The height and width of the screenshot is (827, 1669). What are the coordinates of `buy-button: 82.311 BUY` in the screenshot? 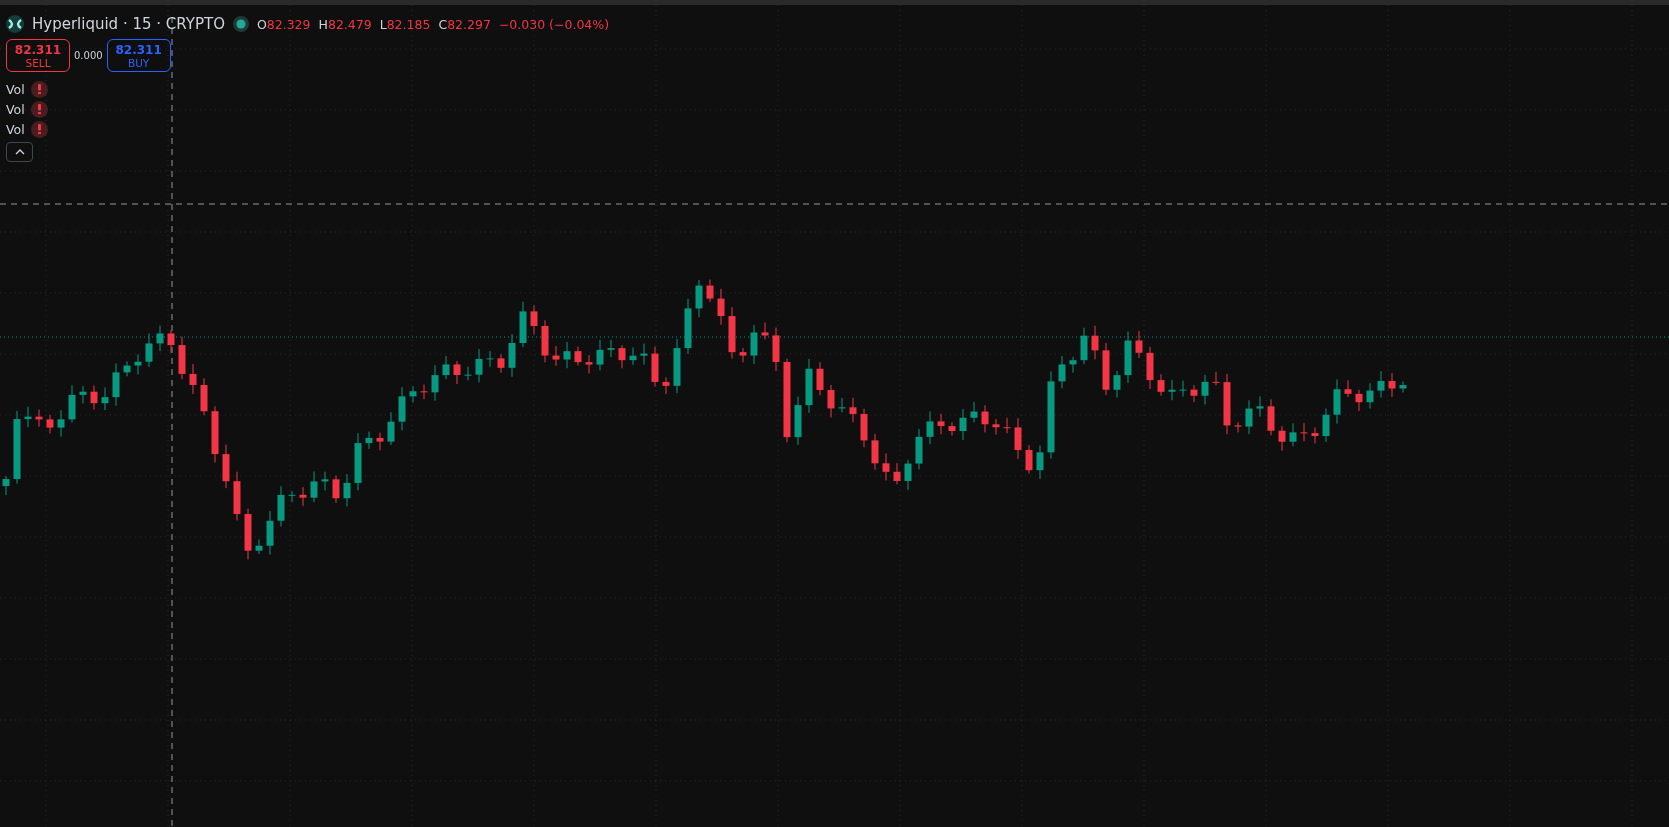 It's located at (138, 55).